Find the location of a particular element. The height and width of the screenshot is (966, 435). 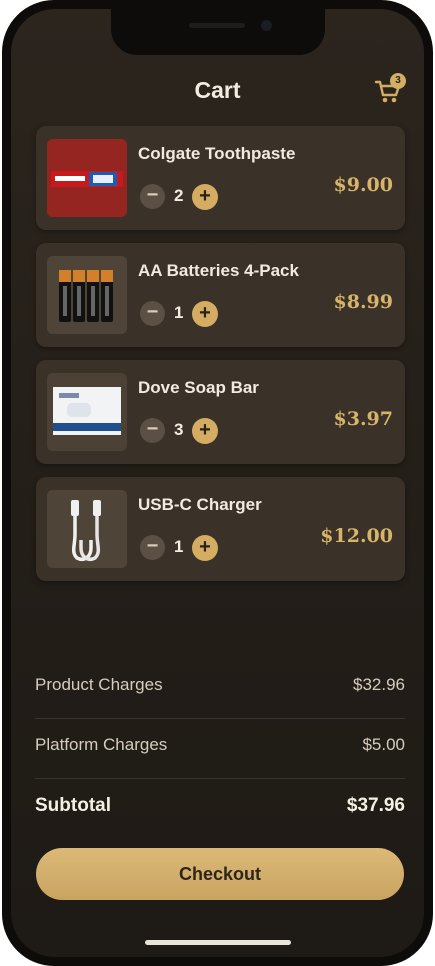

subtotal-value: $37.96 is located at coordinates (375, 805).